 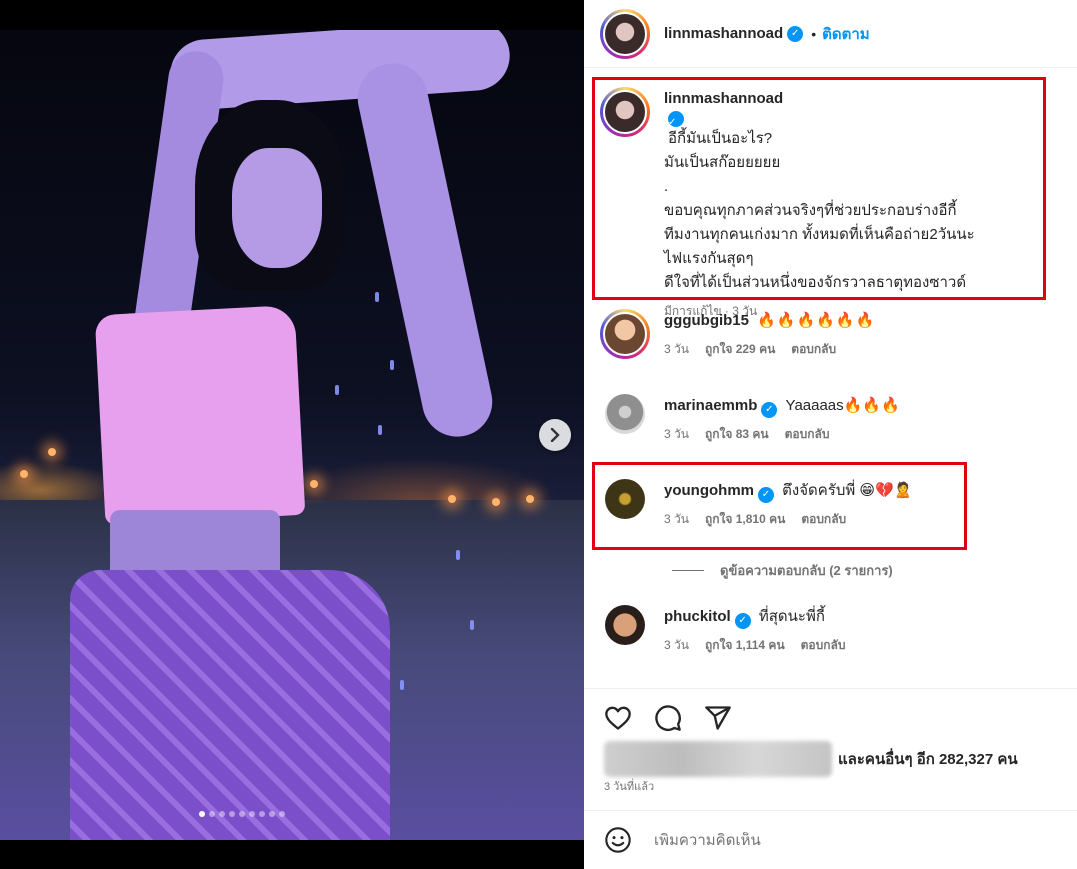 What do you see at coordinates (830, 710) in the screenshot?
I see `action-bar` at bounding box center [830, 710].